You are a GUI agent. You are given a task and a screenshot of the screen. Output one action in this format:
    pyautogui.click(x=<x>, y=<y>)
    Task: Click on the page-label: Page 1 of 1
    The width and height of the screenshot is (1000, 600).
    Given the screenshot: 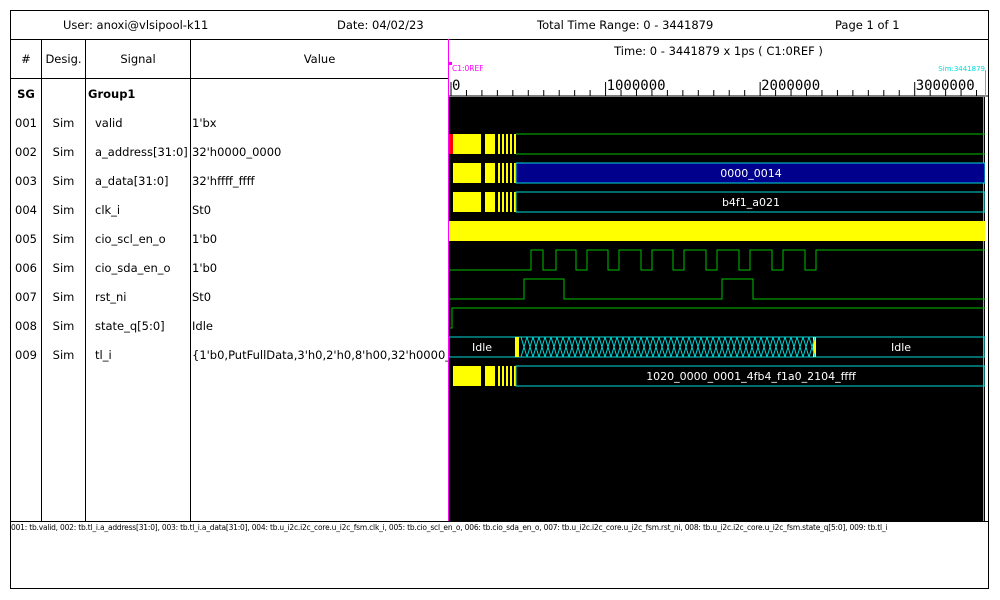 What is the action you would take?
    pyautogui.click(x=867, y=25)
    